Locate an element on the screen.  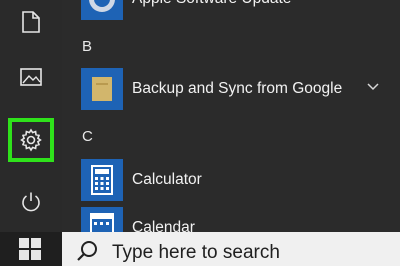
picture-icon is located at coordinates (31, 77).